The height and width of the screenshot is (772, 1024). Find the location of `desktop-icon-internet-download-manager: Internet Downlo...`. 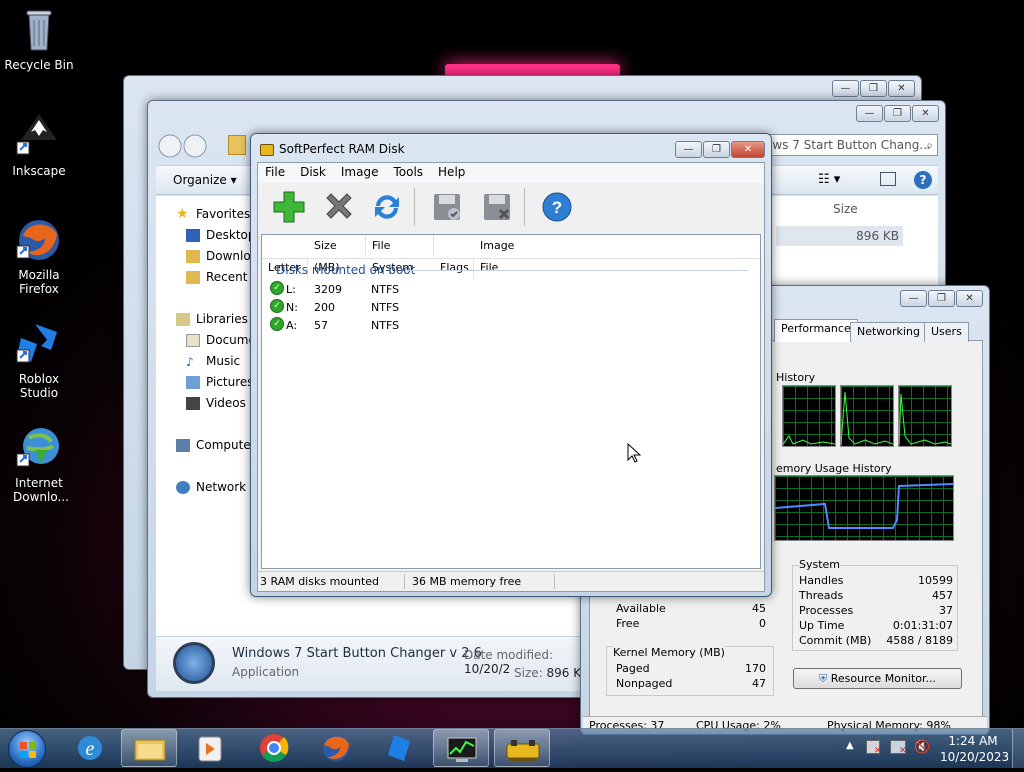

desktop-icon-internet-download-manager: Internet Downlo... is located at coordinates (39, 464).